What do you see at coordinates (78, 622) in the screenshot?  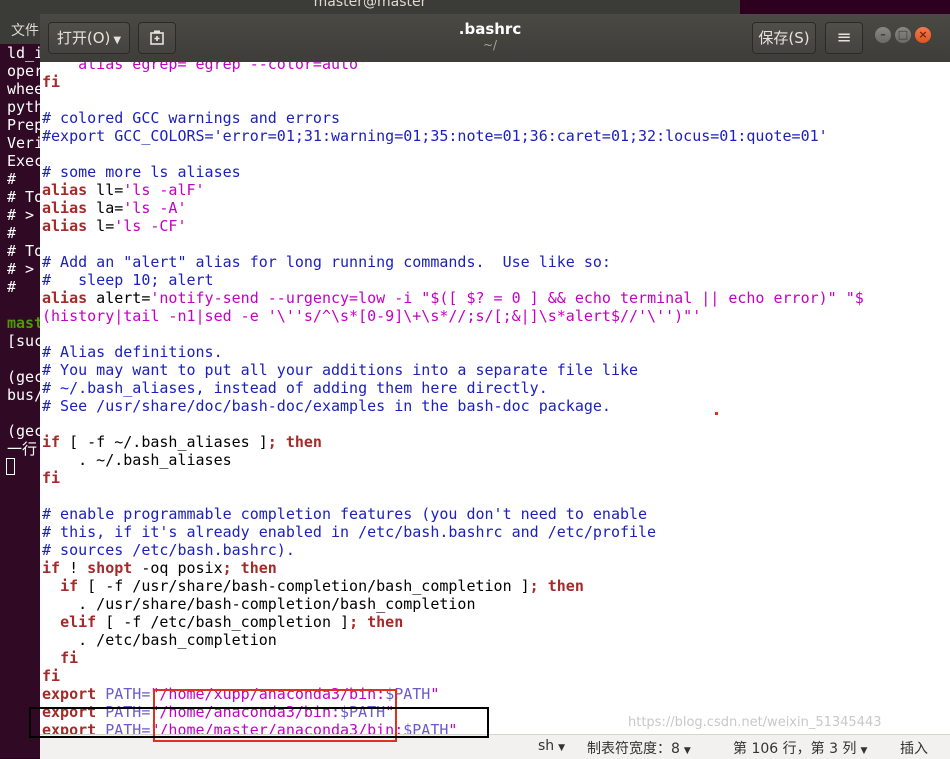 I see `code-token: elif` at bounding box center [78, 622].